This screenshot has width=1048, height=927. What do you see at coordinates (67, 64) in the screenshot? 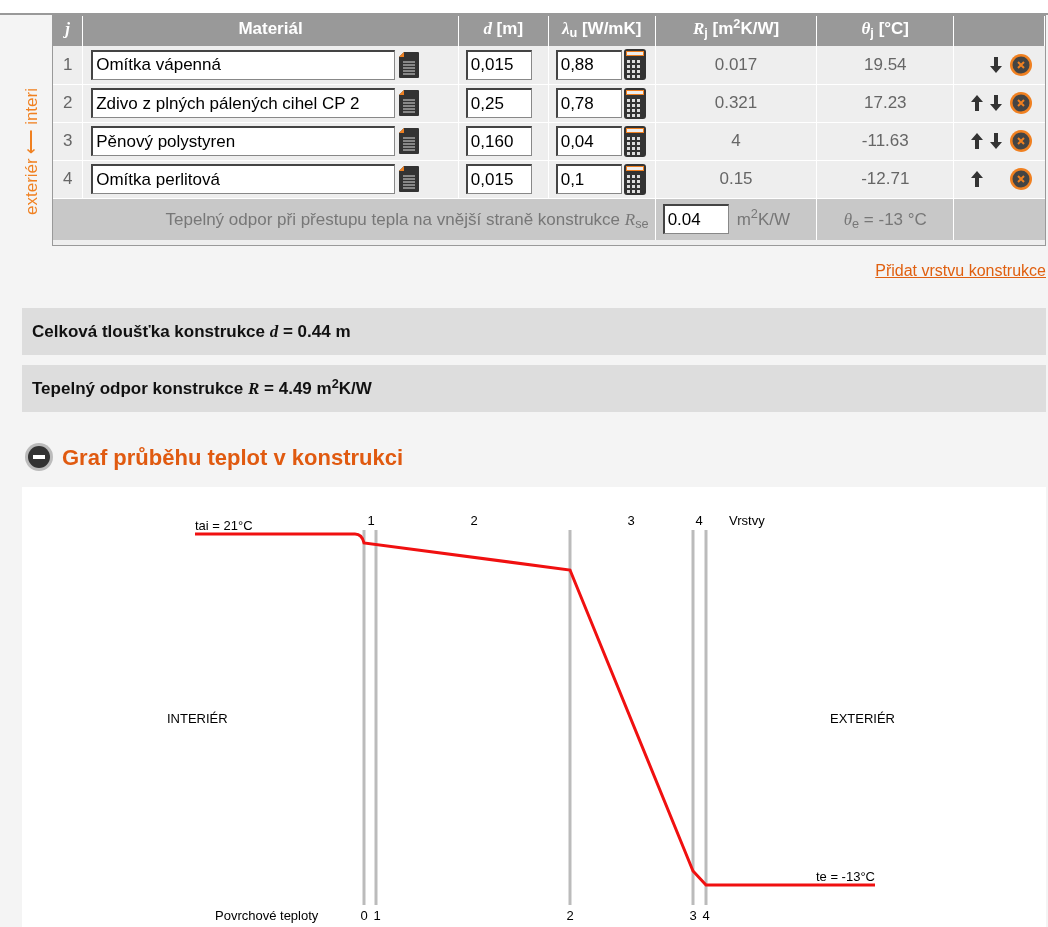
I see `row-number: 1` at bounding box center [67, 64].